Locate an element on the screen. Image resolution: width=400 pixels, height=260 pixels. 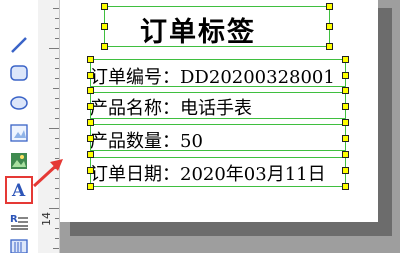
svg-text: R is located at coordinates (14, 219).